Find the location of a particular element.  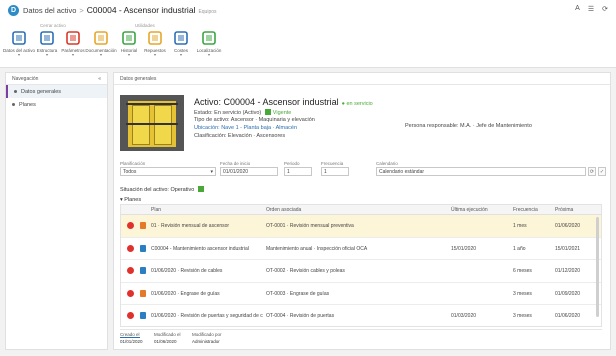

col-last: Última ejecución is located at coordinates (469, 210).